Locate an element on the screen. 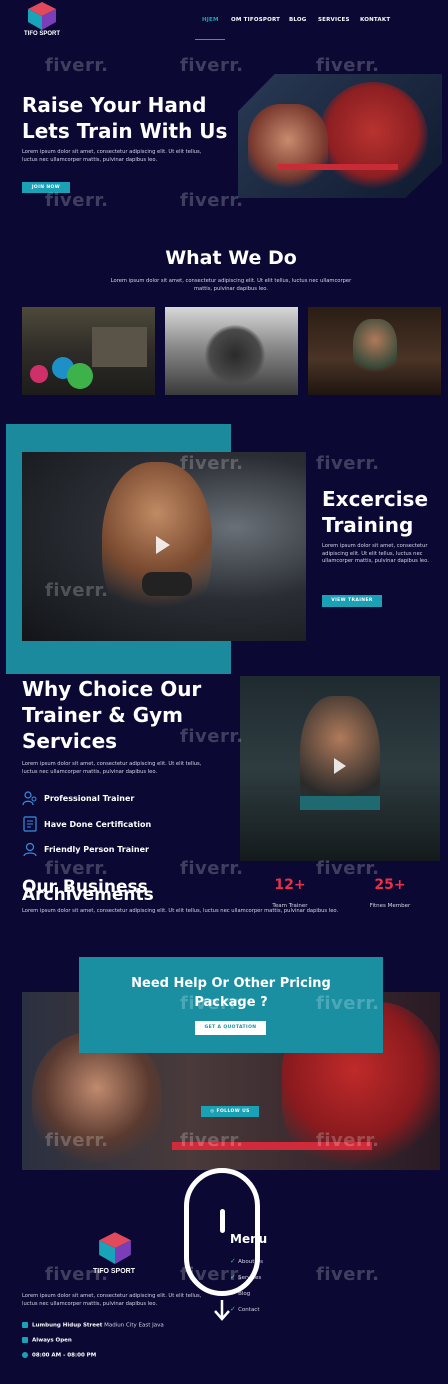 This screenshot has height=1384, width=448. watermark-3: fiverr. is located at coordinates (348, 65).